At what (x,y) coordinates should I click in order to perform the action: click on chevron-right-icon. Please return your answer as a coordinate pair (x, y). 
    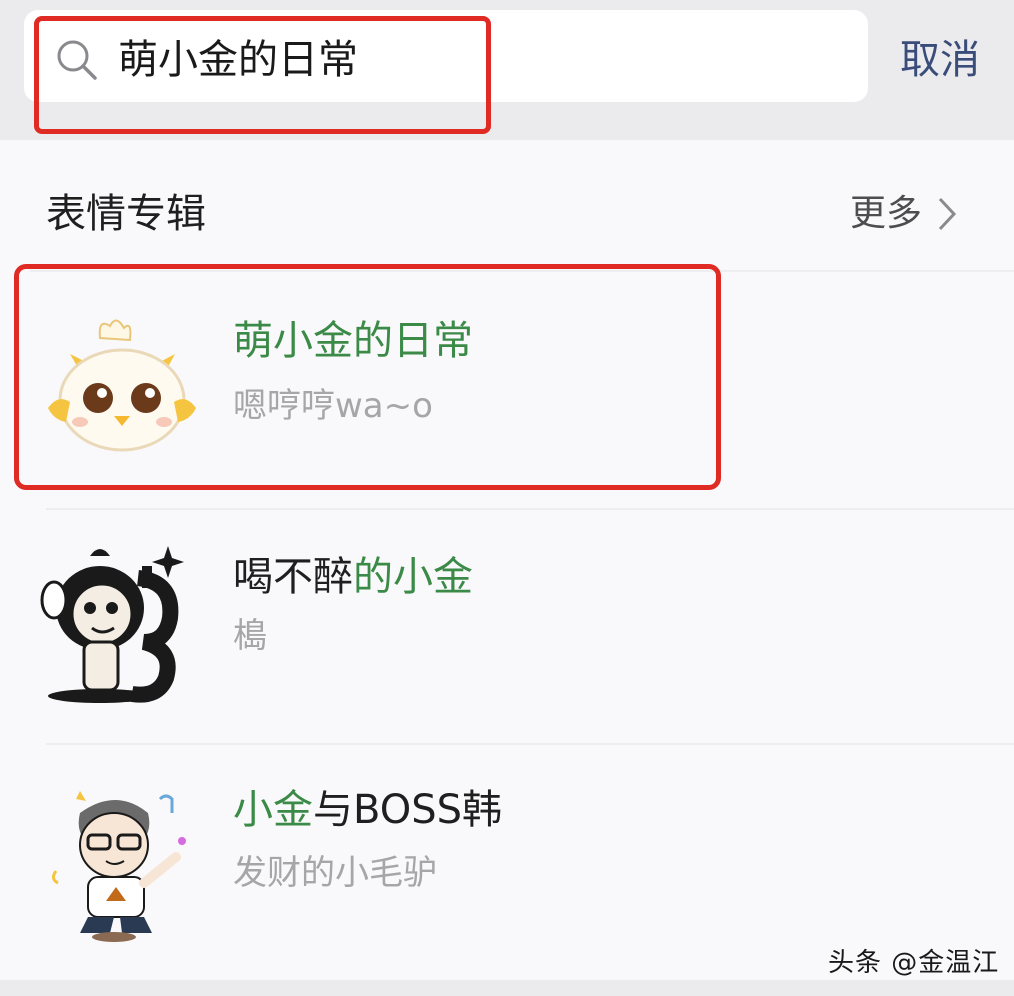
    Looking at the image, I should click on (947, 214).